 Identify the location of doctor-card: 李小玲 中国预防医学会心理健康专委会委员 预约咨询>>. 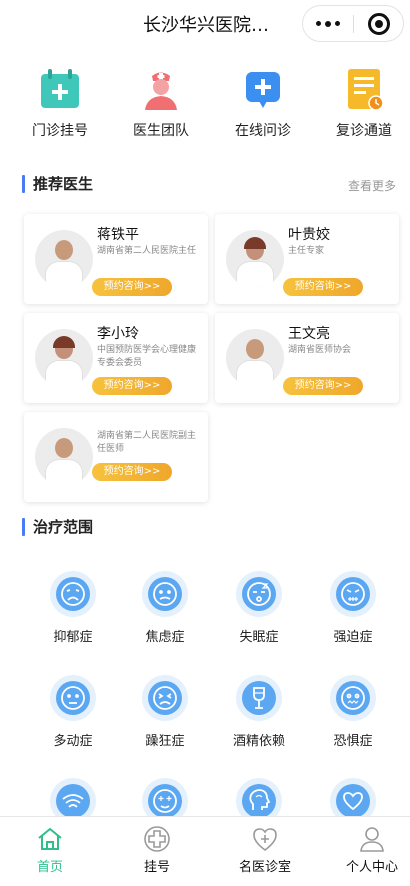
(116, 358).